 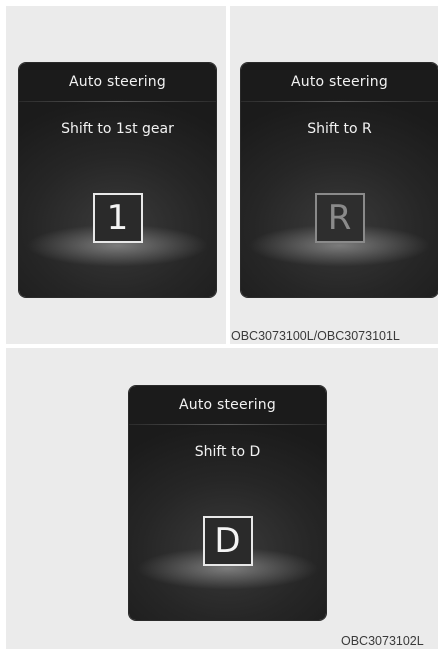 I want to click on gear-indicator: R, so click(x=339, y=218).